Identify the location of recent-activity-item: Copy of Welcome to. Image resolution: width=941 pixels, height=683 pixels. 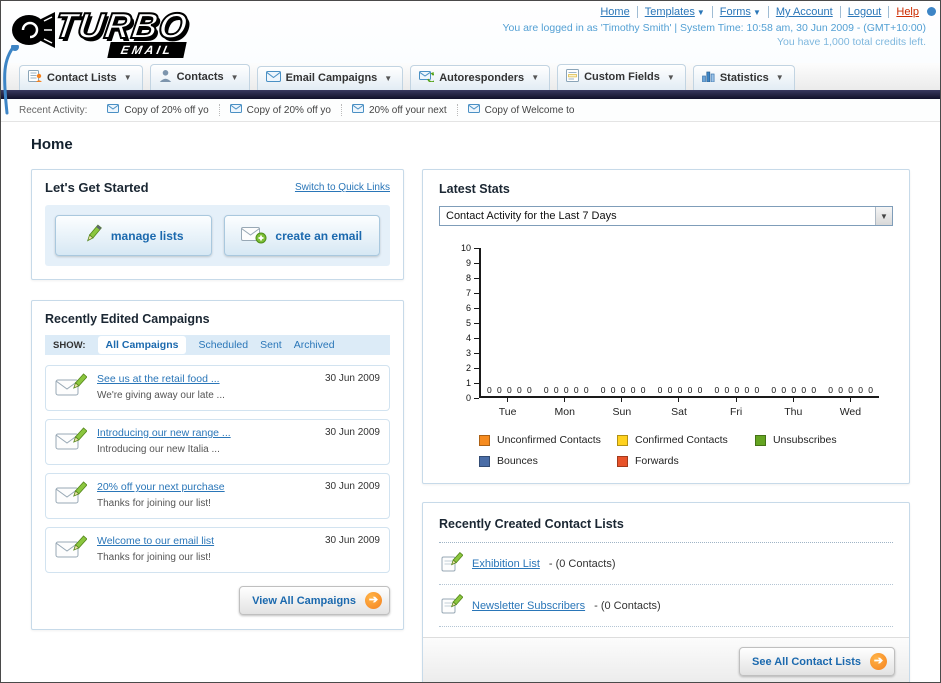
(520, 110).